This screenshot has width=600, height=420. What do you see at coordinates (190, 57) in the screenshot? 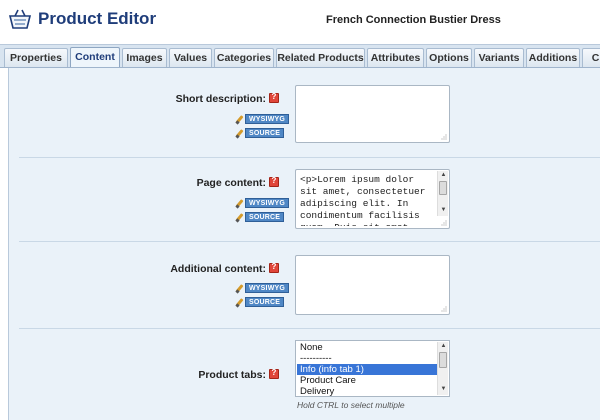
I see `tab-values: Values` at bounding box center [190, 57].